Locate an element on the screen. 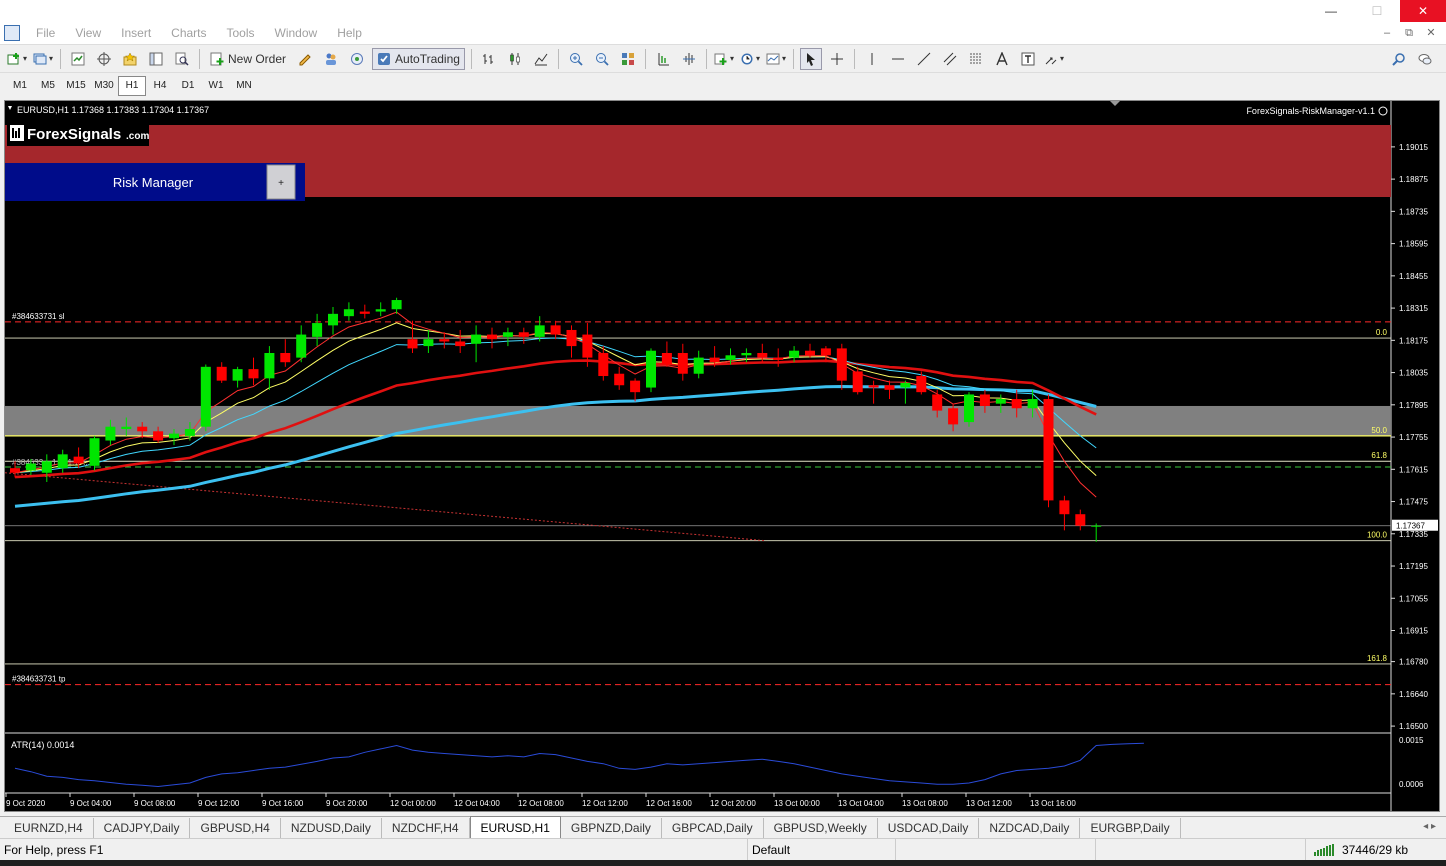 Image resolution: width=1446 pixels, height=866 pixels. equidistant-channel-tool is located at coordinates (950, 59).